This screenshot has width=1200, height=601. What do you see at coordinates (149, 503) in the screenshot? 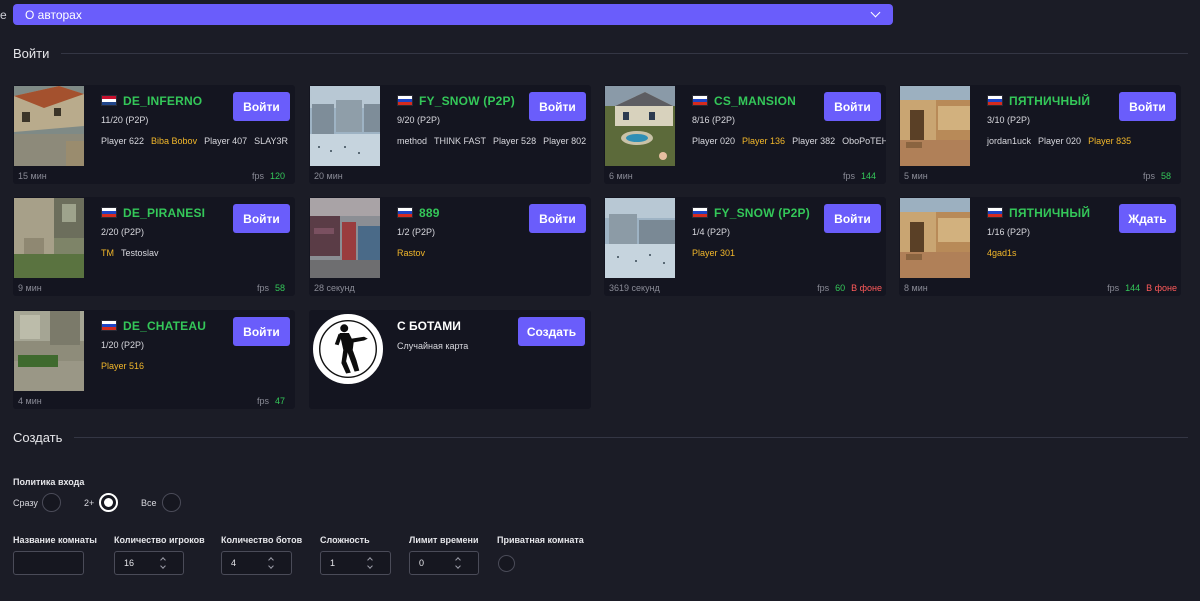
I see `policy-option-label: Все` at bounding box center [149, 503].